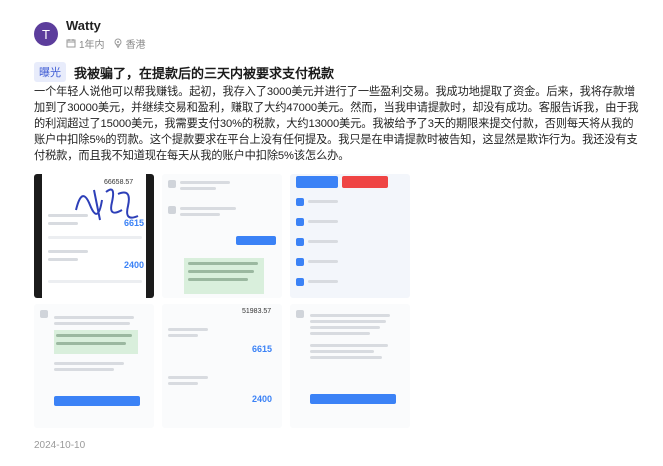  What do you see at coordinates (135, 45) in the screenshot?
I see `post-location: 香港` at bounding box center [135, 45].